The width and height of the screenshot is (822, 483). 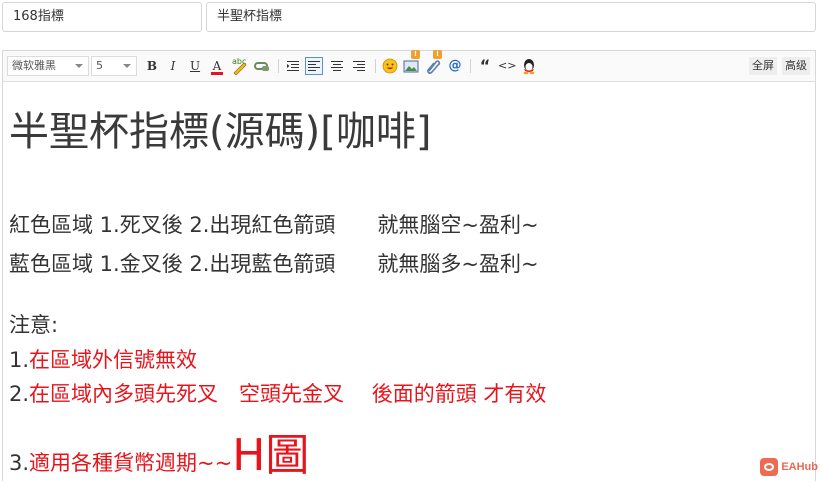 I want to click on editor-toolbar: 微软雅黑 5 B I U A abc ! ! @ “ <> 全屏 高级, so click(x=409, y=66).